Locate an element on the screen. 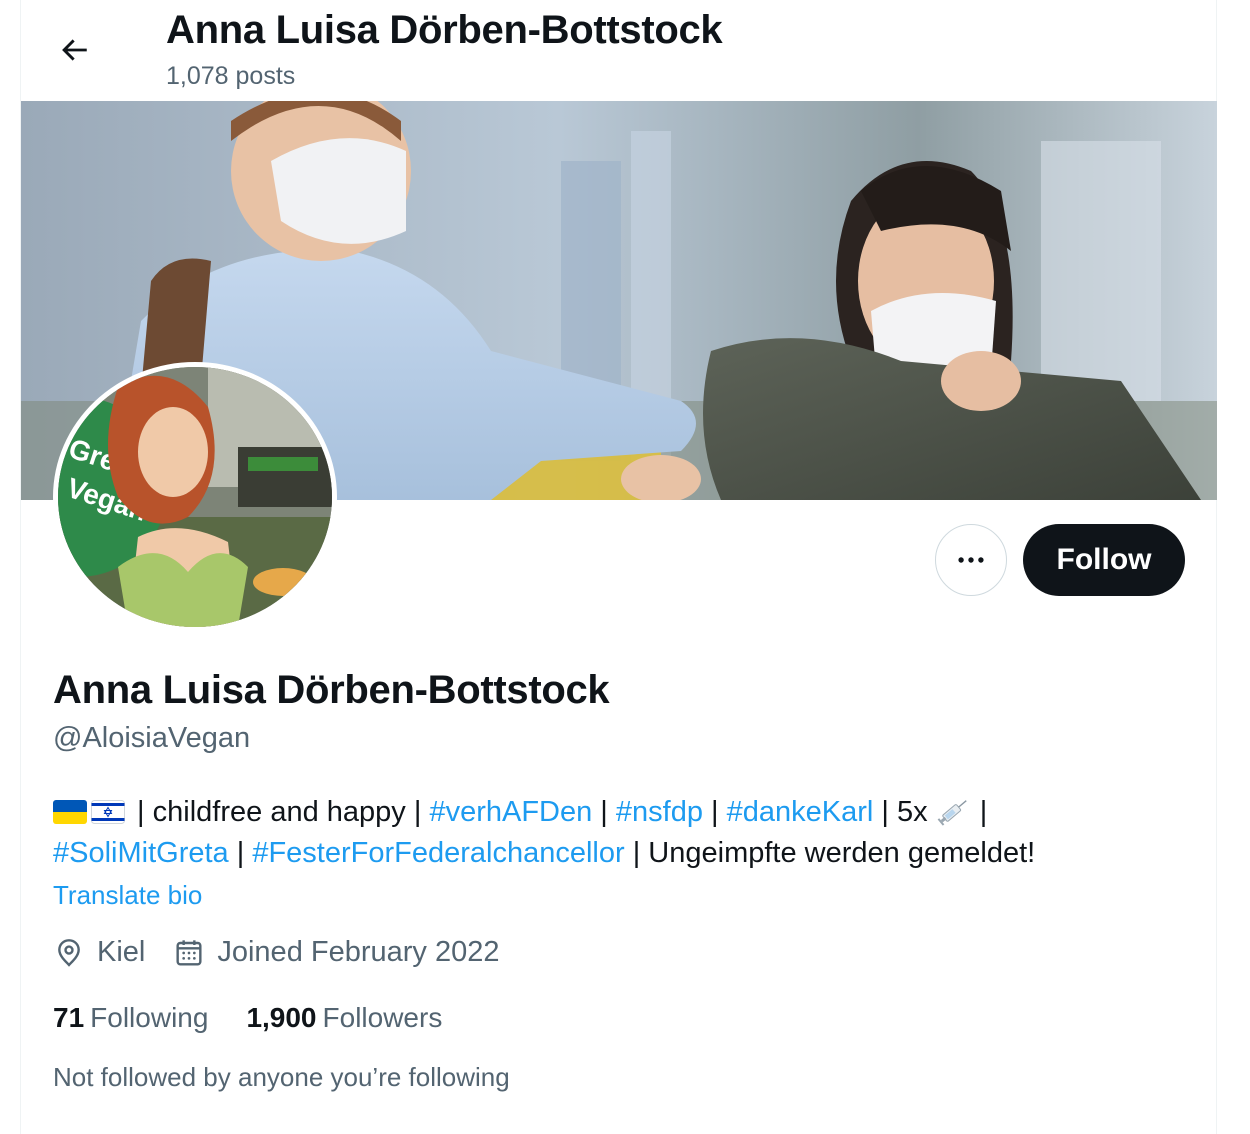 The height and width of the screenshot is (1134, 1250). hashtag-link: #verhAFDen is located at coordinates (510, 812).